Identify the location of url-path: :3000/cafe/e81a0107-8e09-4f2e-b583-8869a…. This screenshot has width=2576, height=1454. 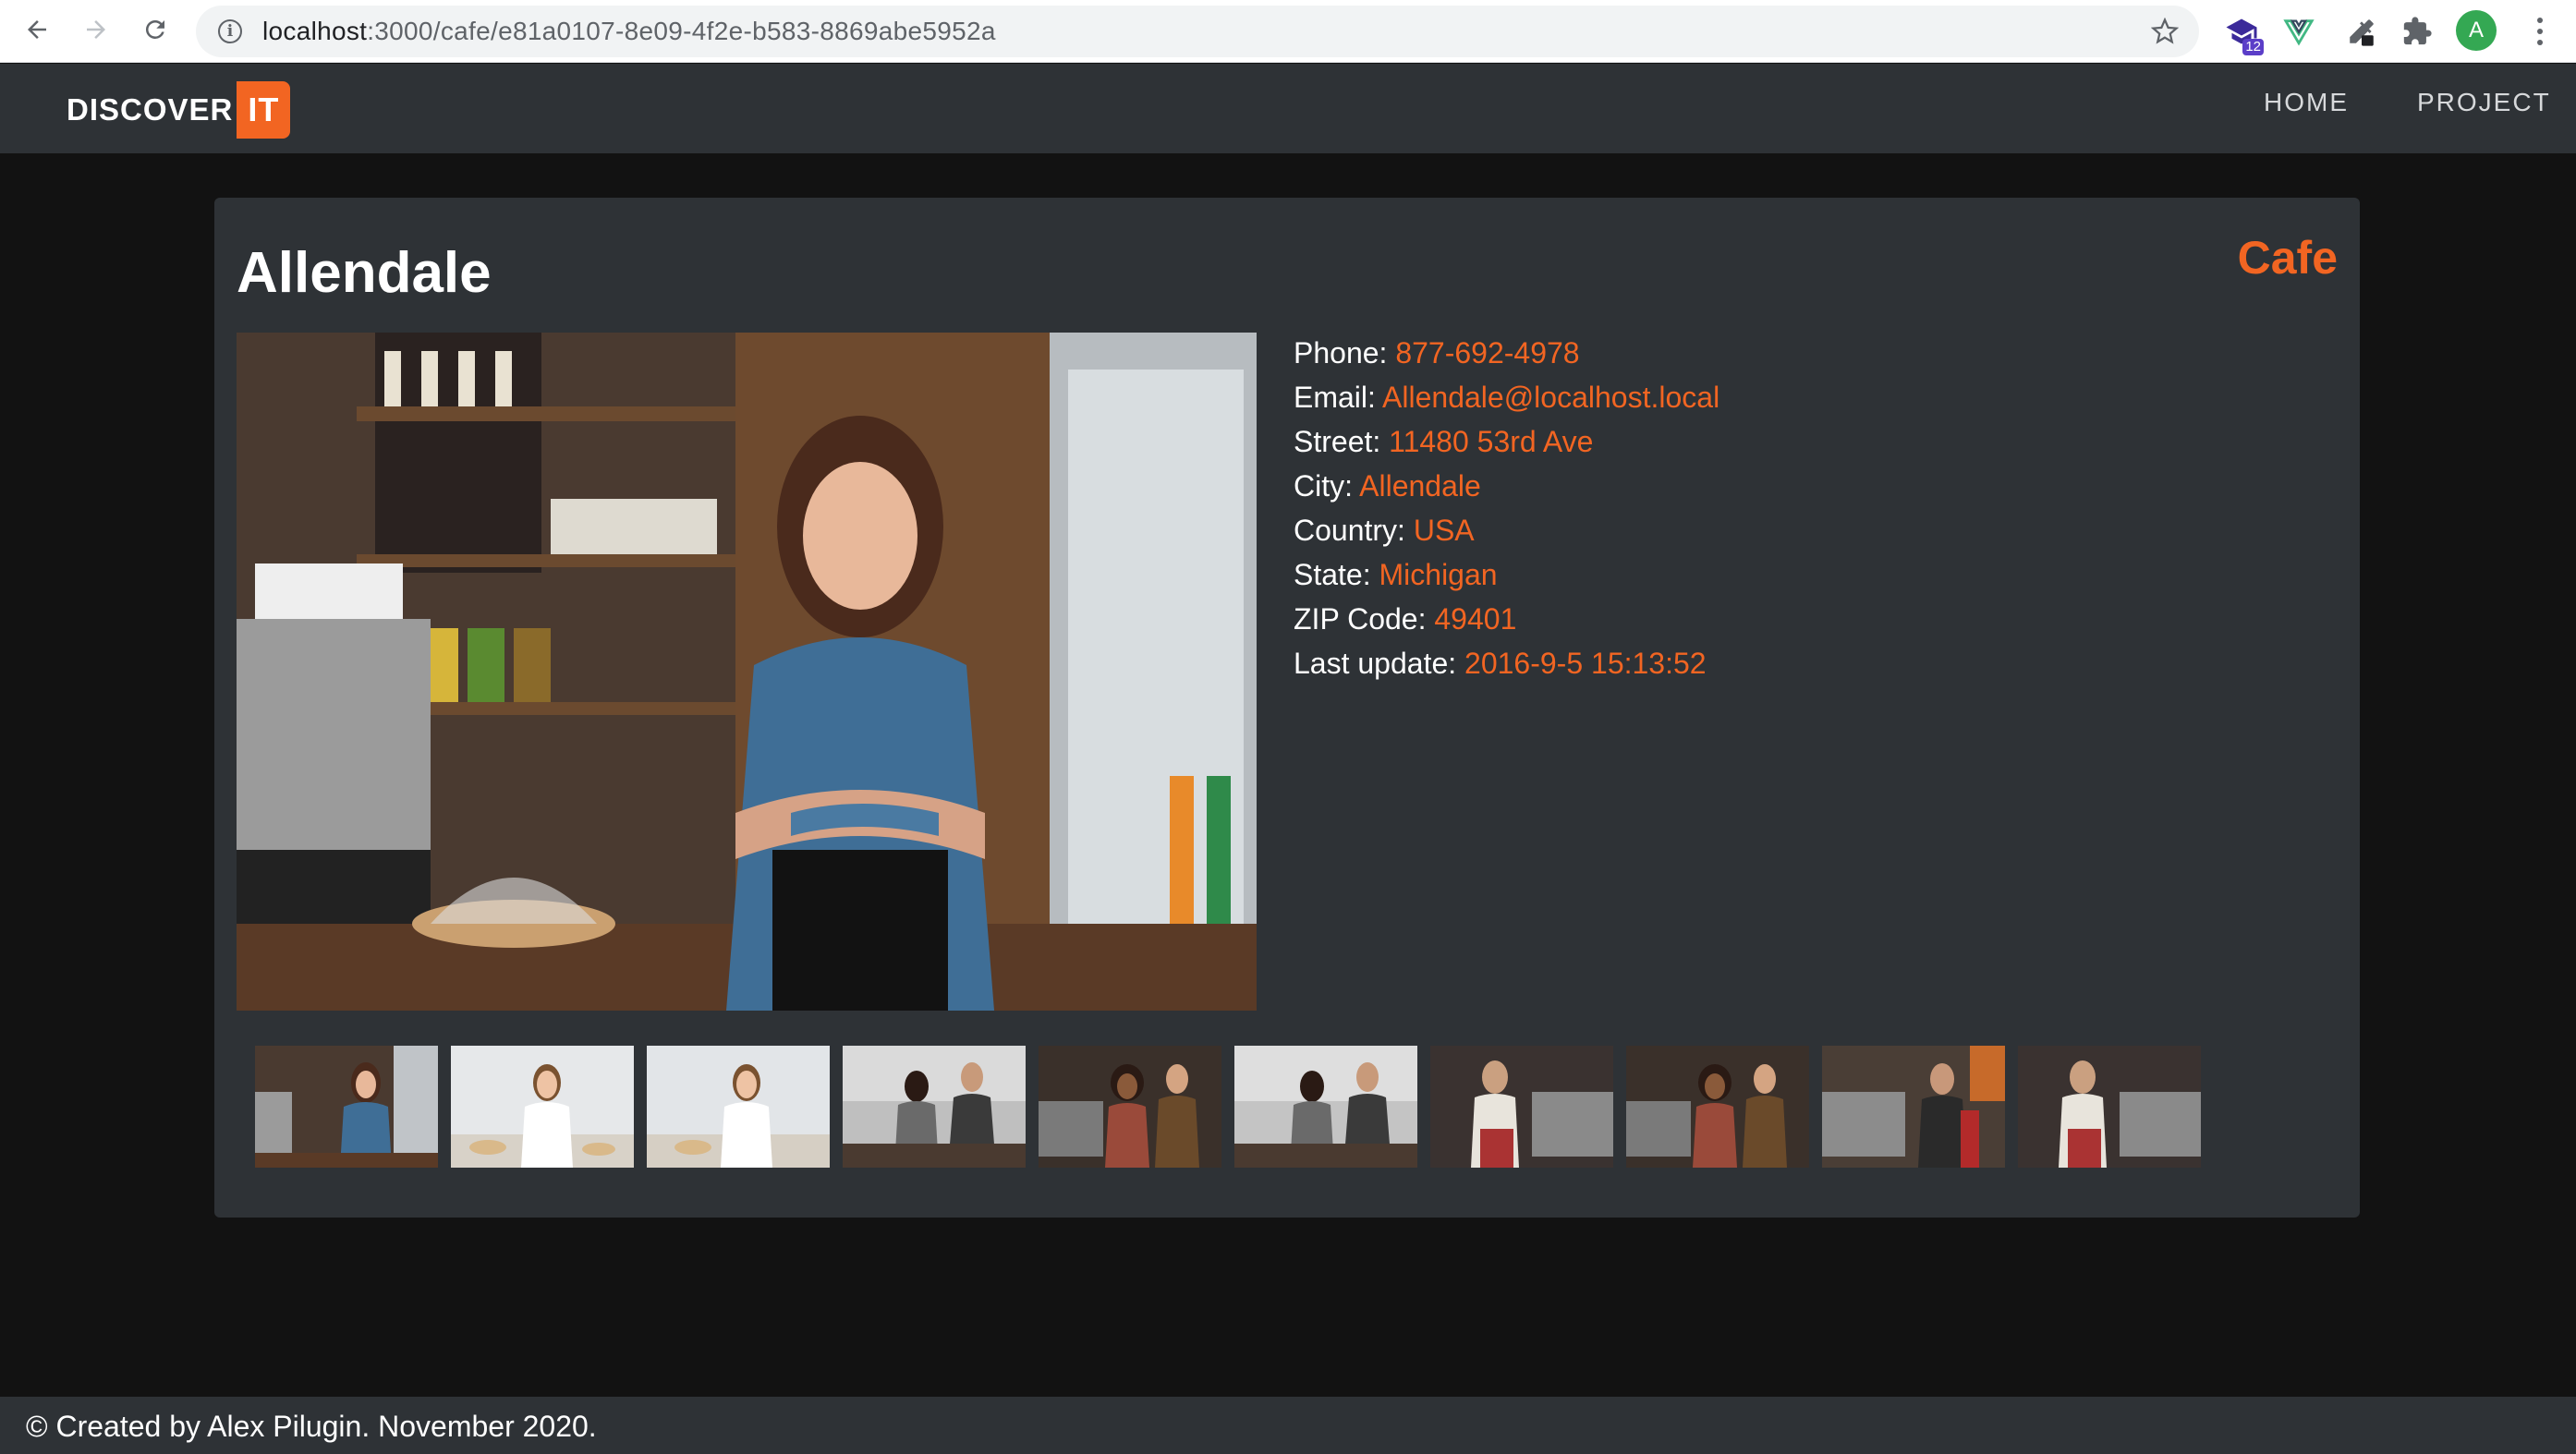
(681, 31).